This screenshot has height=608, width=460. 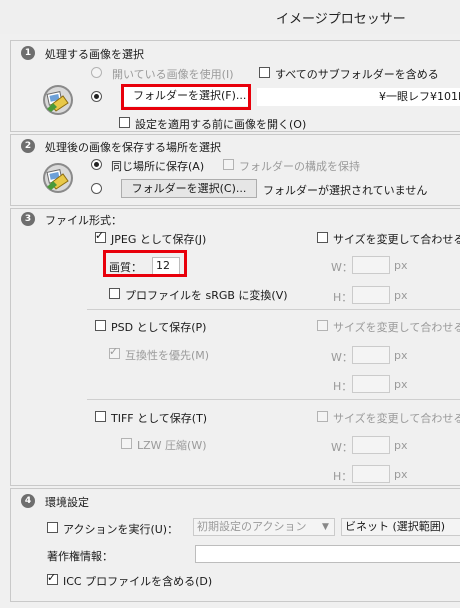 What do you see at coordinates (121, 529) in the screenshot?
I see `run-action-label: アクションを実行(U)：` at bounding box center [121, 529].